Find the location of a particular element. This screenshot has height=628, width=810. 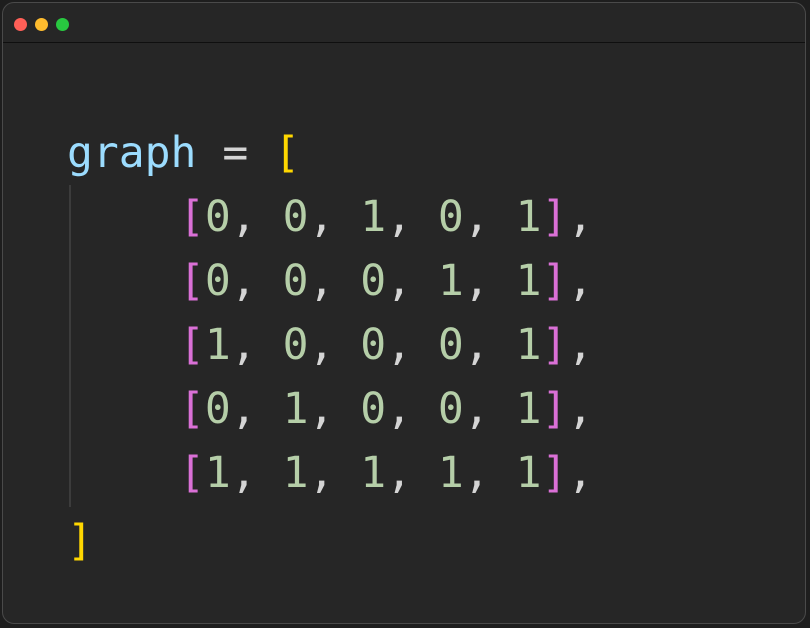

outer-close-bracket: ] is located at coordinates (80, 541).